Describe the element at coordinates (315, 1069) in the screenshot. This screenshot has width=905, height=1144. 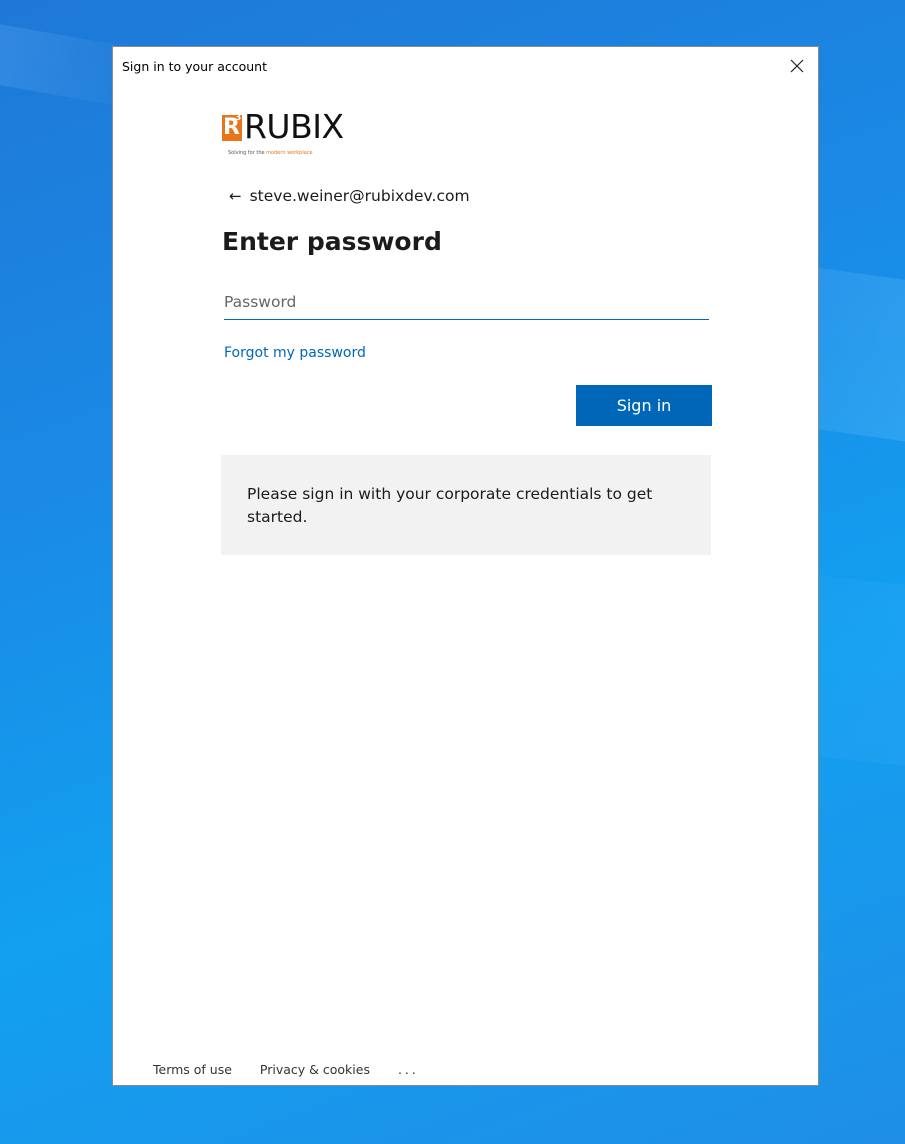
I see `privacy-cookies-link: Privacy & cookies` at that location.